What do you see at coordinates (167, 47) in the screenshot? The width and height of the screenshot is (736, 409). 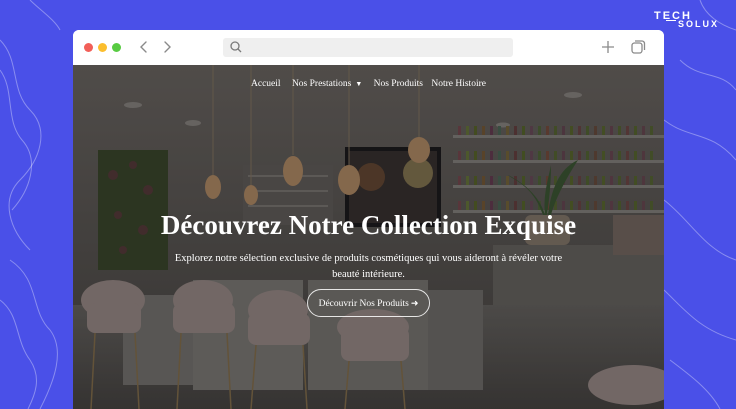 I see `forward-arrow-icon` at bounding box center [167, 47].